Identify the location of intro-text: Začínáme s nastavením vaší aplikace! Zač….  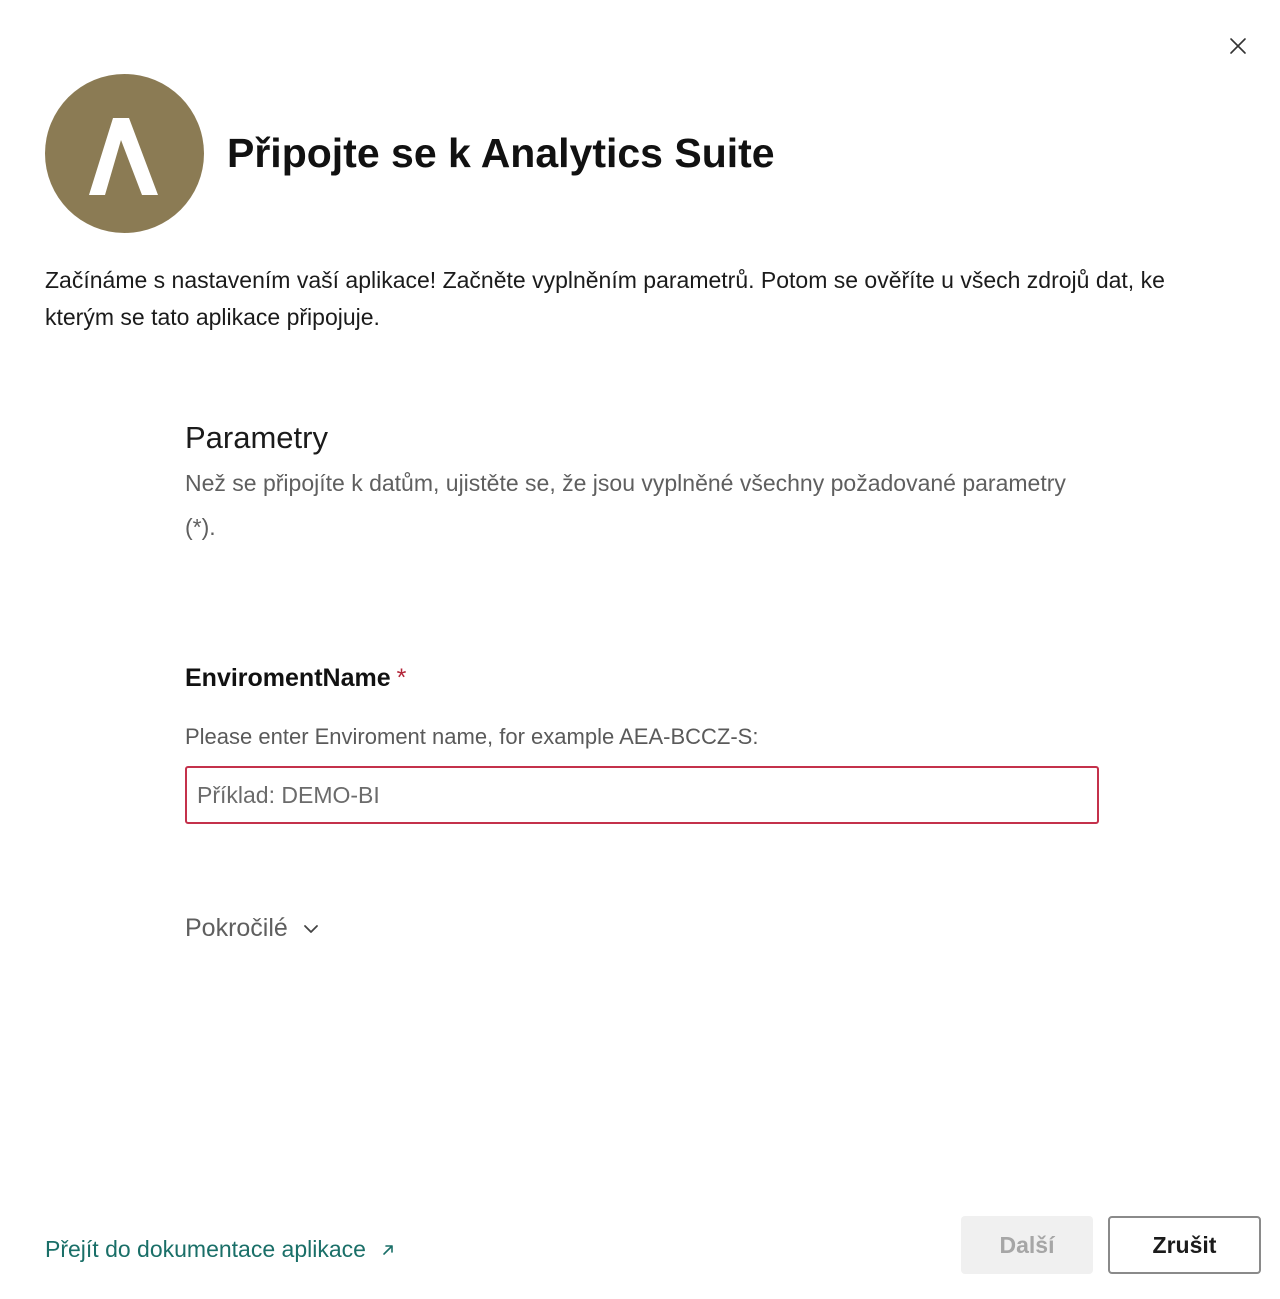
(605, 298).